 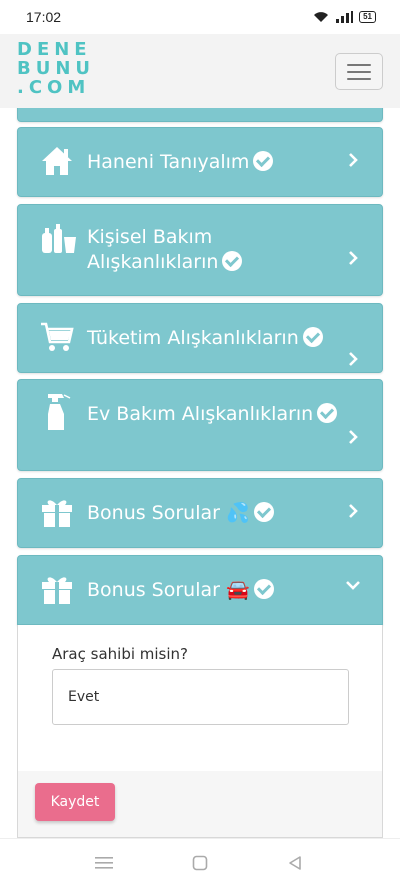 I want to click on bottles-icon, so click(x=59, y=239).